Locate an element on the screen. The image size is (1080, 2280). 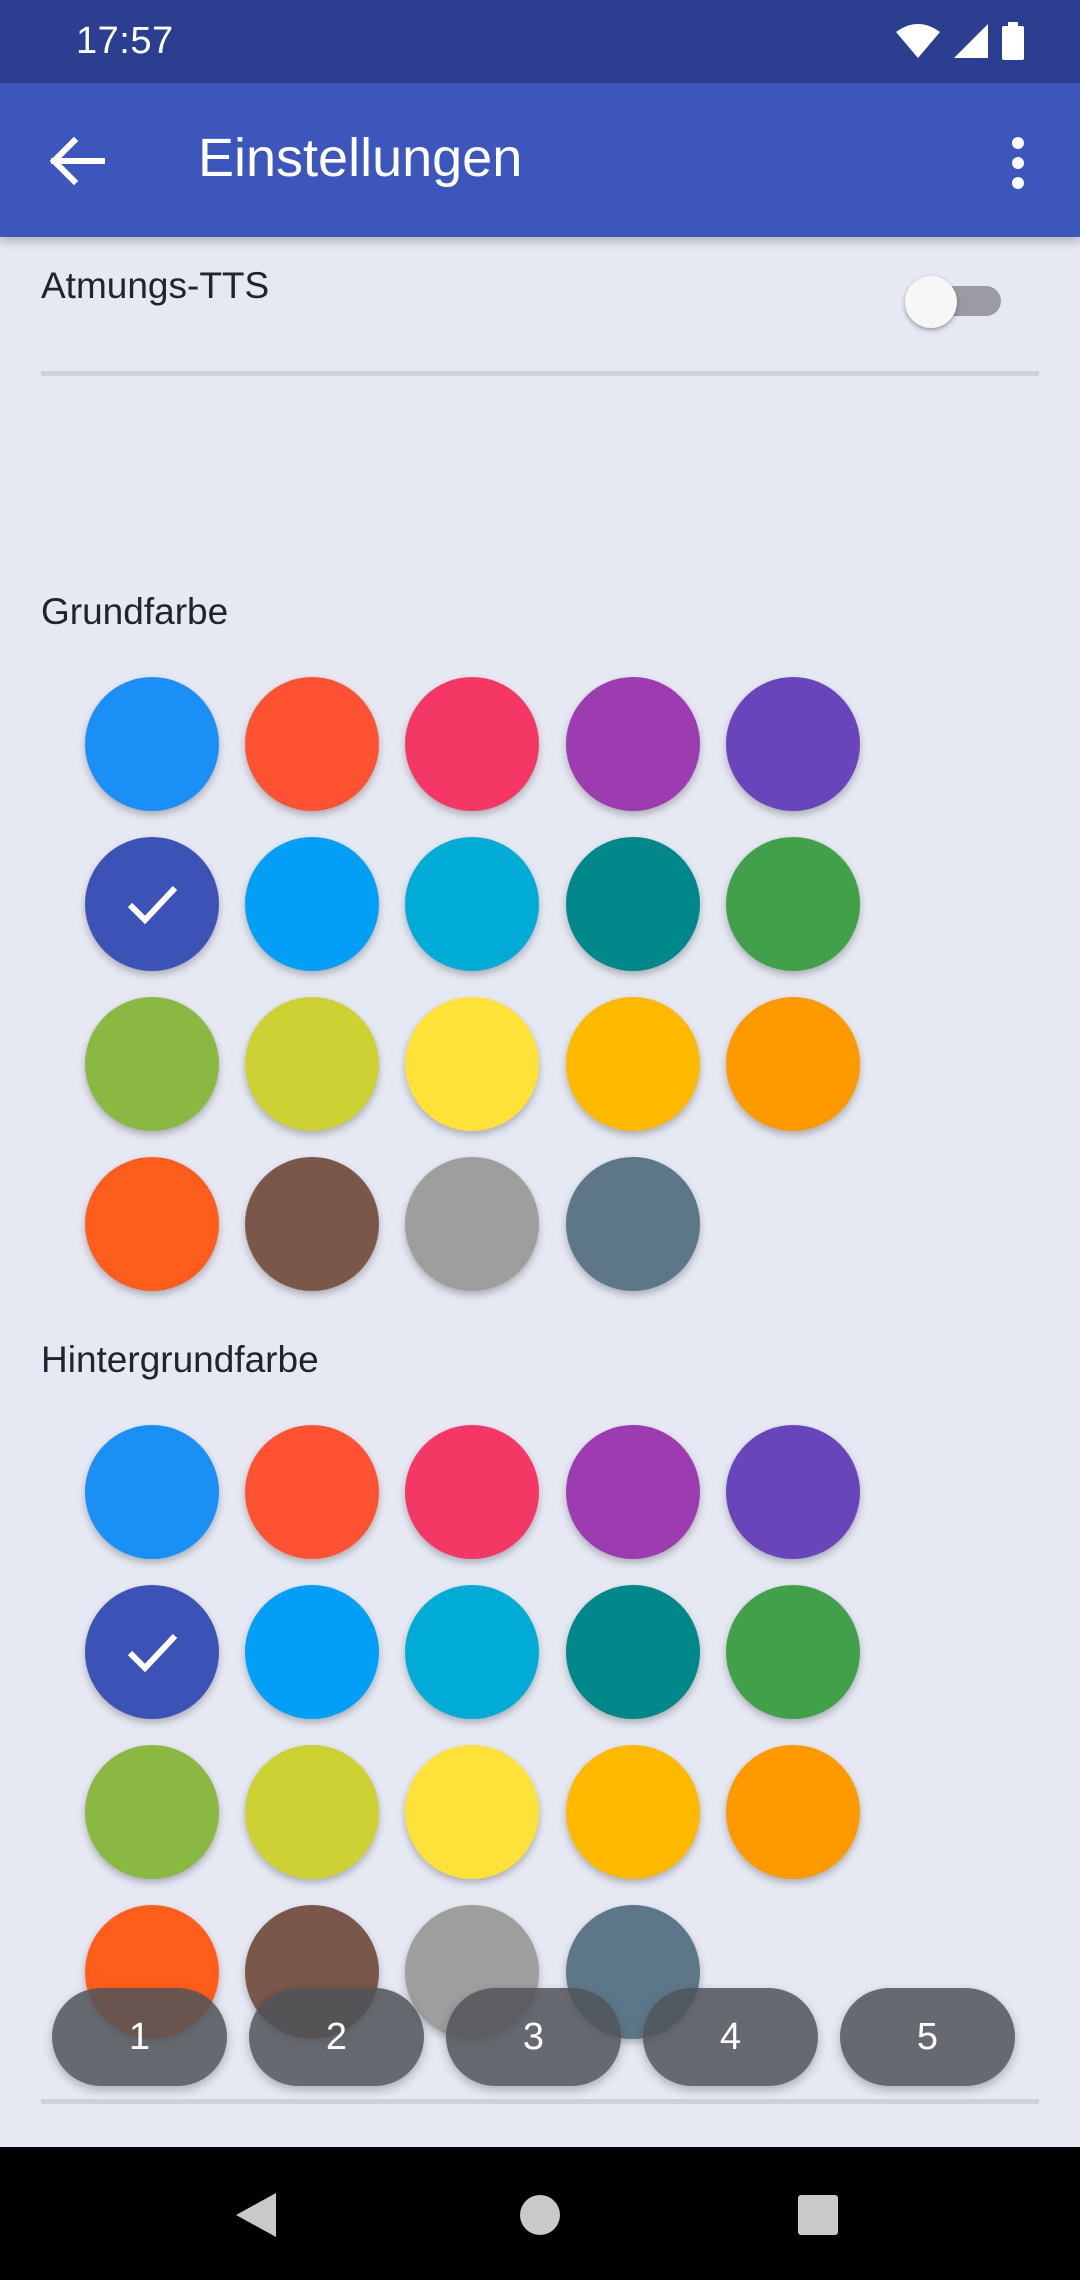
battery-icon is located at coordinates (1013, 41).